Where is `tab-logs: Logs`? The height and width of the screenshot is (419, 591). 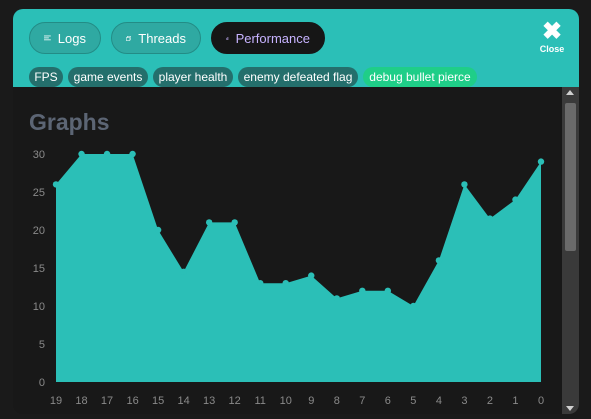
tab-logs: Logs is located at coordinates (65, 38).